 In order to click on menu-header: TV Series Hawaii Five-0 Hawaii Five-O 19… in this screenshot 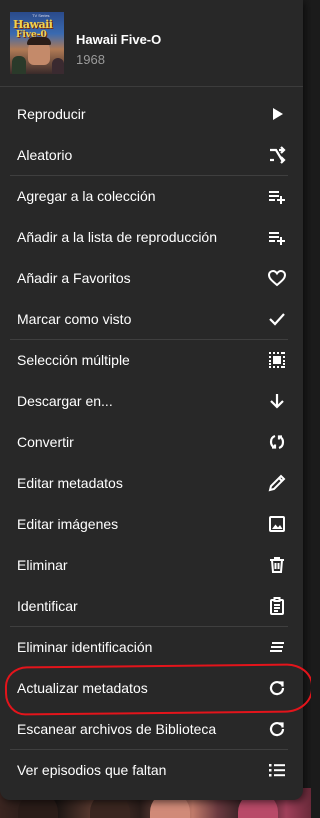, I will do `click(151, 43)`.